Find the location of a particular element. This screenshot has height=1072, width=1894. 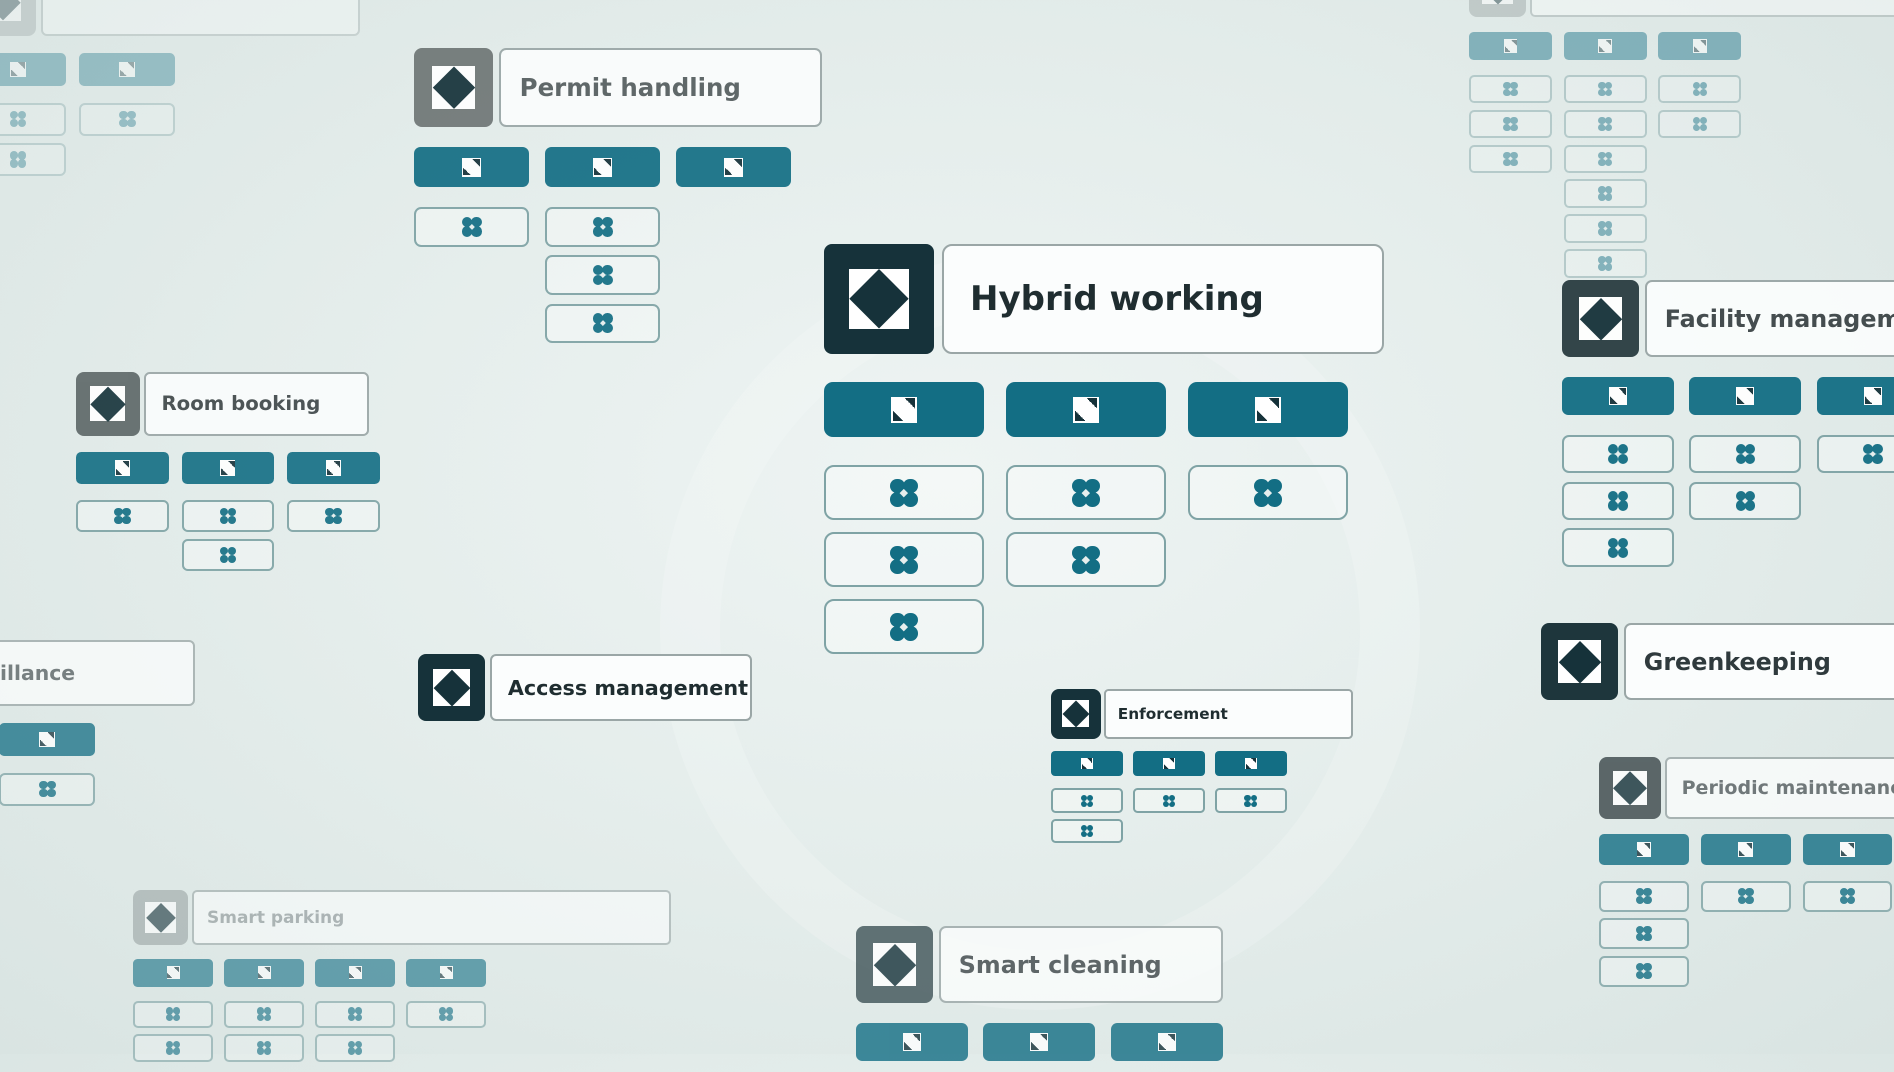

module-card-surveillance: rveillance is located at coordinates (97, 743).